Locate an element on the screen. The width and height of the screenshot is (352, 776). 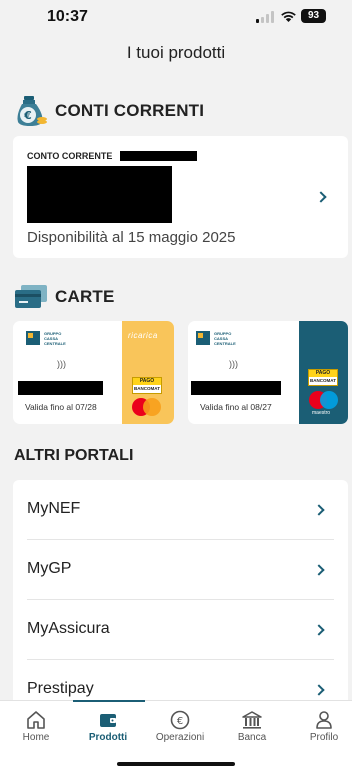
section-accounts-header: € CONTI CORRENTI is located at coordinates (109, 111).